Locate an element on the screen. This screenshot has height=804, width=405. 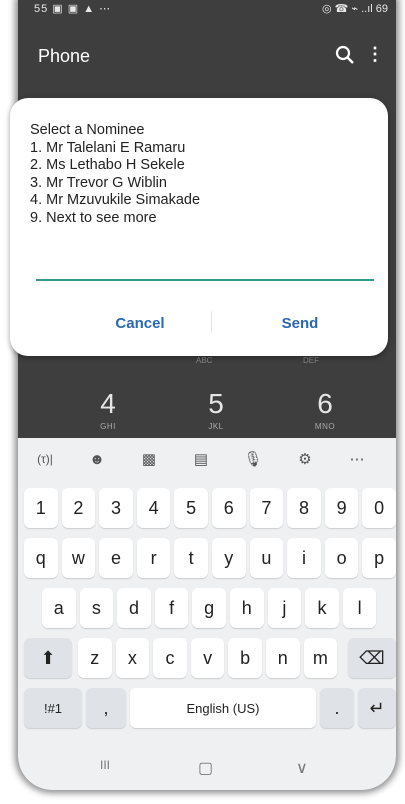
dial-key-5: 5 JKL is located at coordinates (216, 409).